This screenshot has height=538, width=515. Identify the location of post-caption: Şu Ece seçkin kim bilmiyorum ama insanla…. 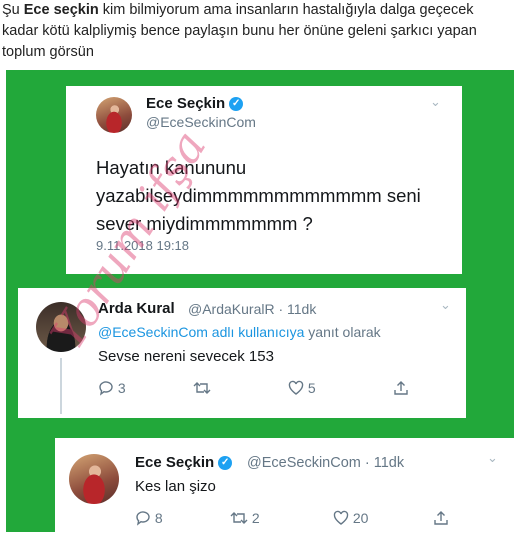
(254, 31).